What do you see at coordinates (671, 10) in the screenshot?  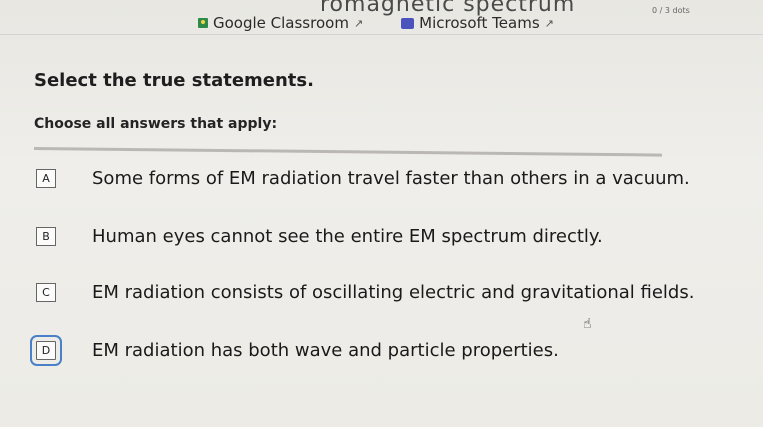 I see `progress-meta: 0 / 3 dots` at bounding box center [671, 10].